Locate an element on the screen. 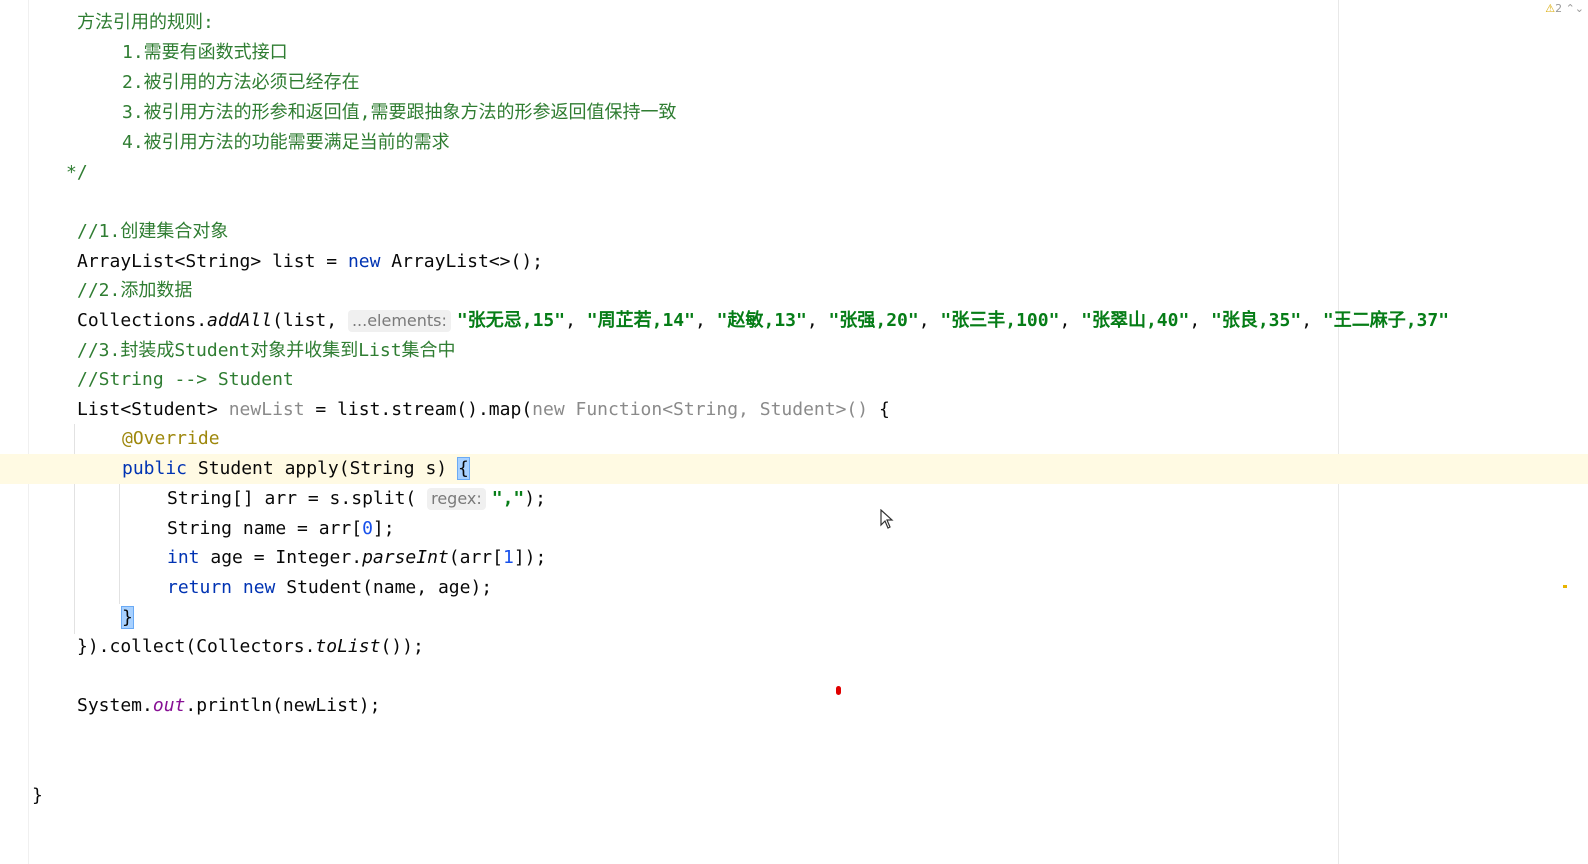 The image size is (1588, 864). code-text: }).collect(Collectors.toList()); is located at coordinates (250, 646).